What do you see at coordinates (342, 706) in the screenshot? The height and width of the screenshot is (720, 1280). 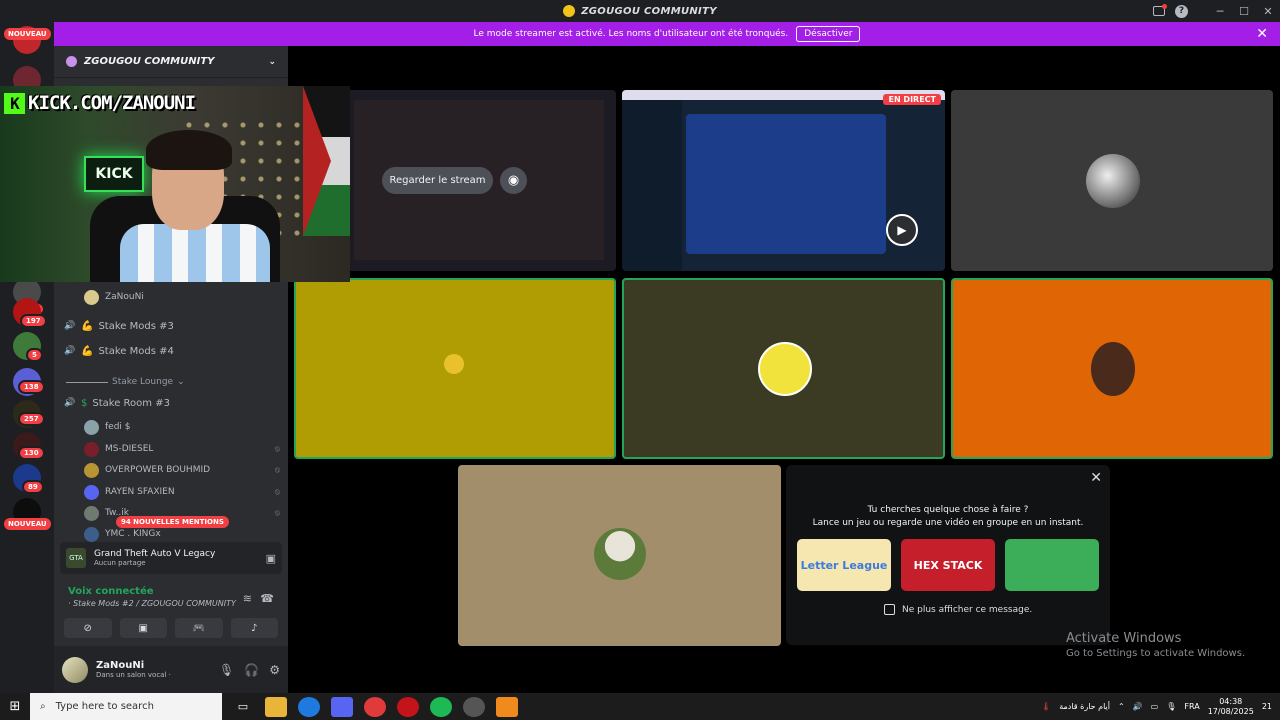 I see `discord-icon` at bounding box center [342, 706].